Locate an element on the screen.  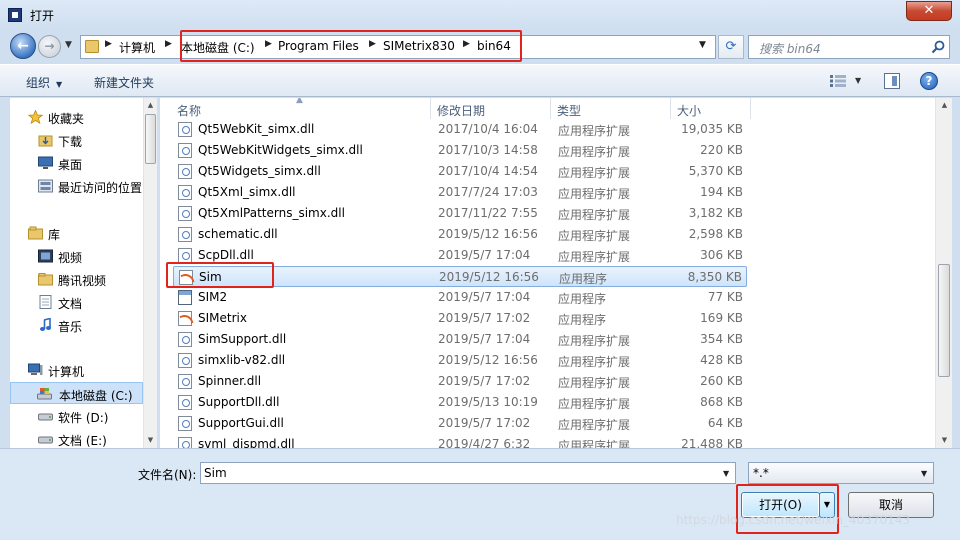
filename-history-chevron-icon: ▼ is located at coordinates (726, 473).